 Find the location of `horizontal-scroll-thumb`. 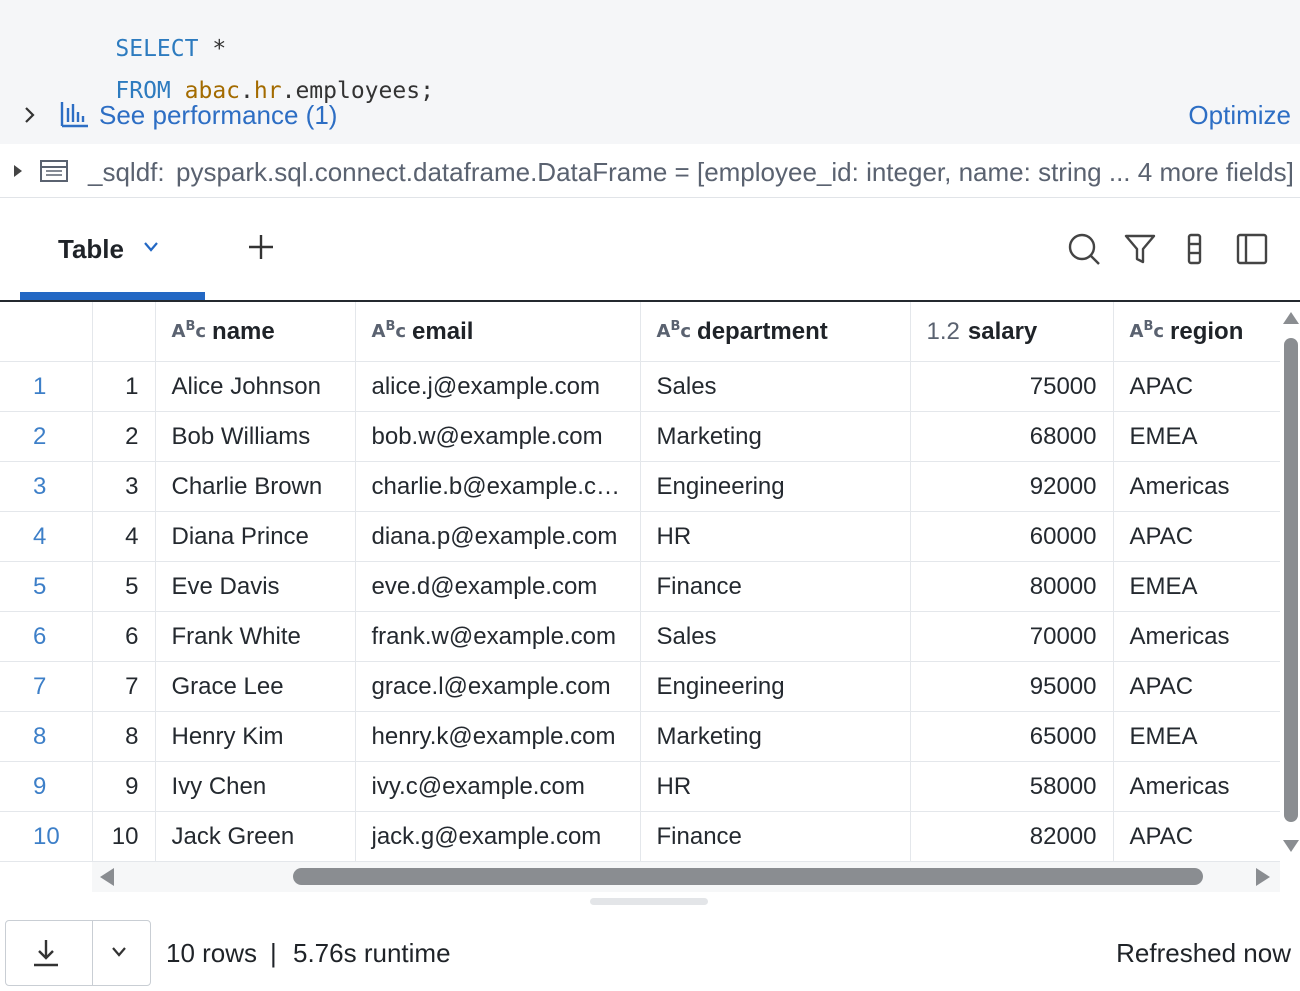

horizontal-scroll-thumb is located at coordinates (748, 876).